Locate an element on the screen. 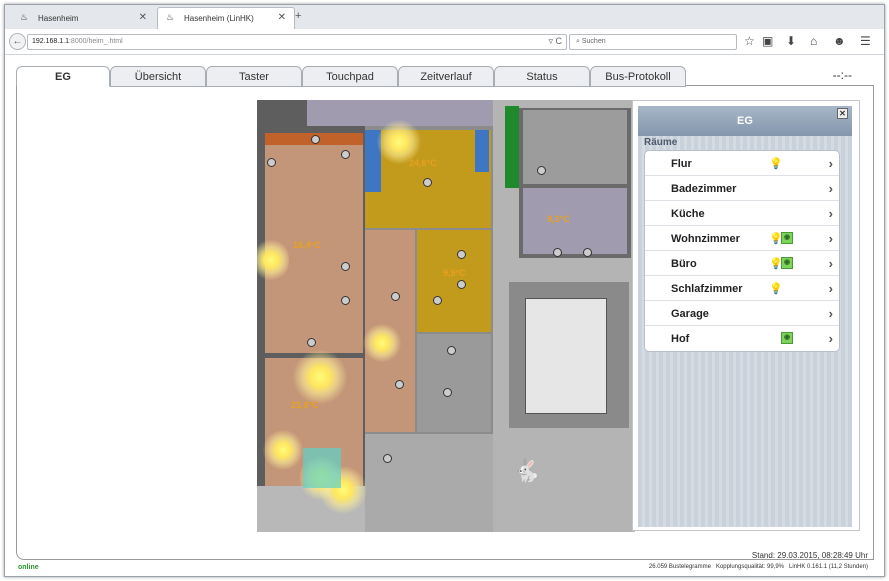  room-label: Küche is located at coordinates (688, 214).